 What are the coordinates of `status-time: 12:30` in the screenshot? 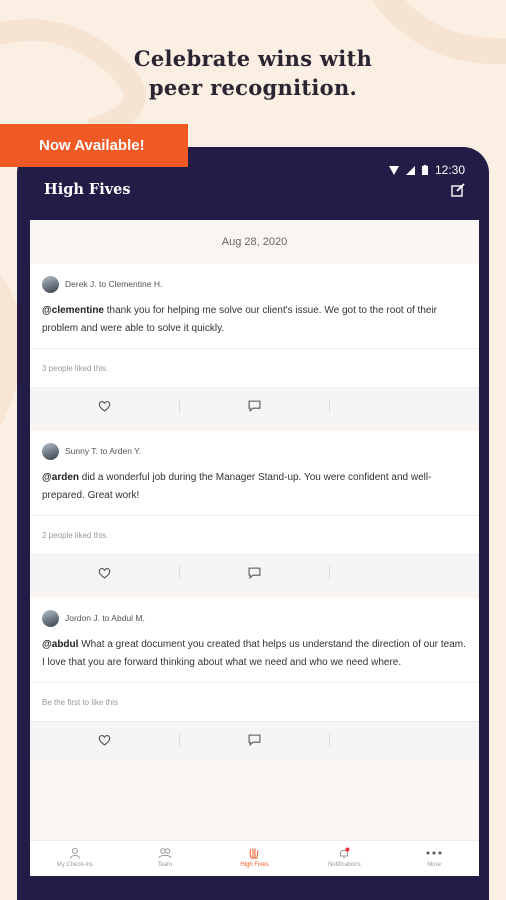 It's located at (449, 170).